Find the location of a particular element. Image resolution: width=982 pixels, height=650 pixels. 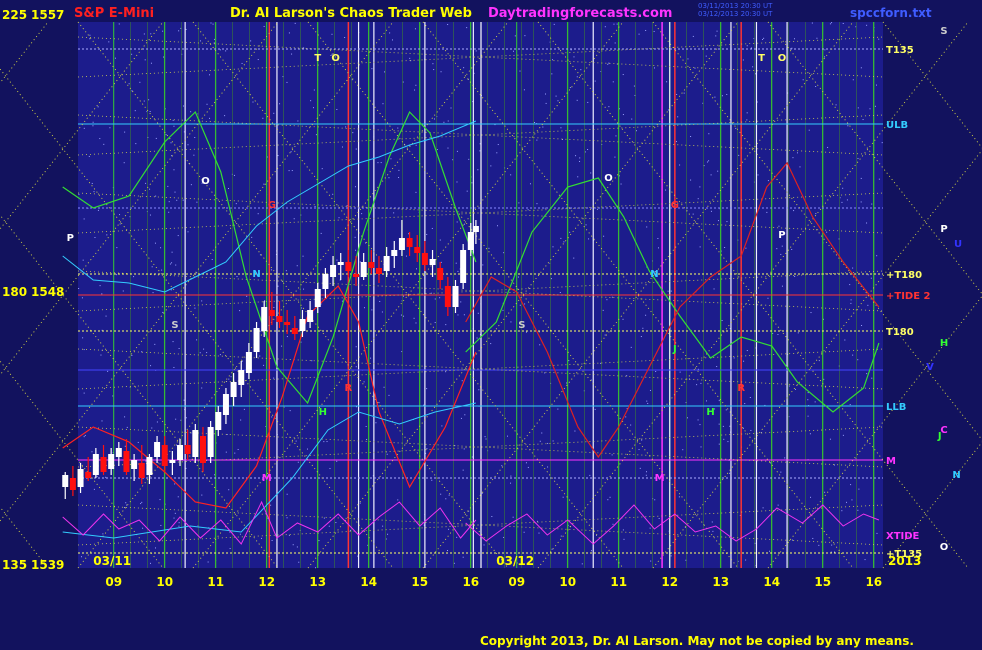

planet-marker: H is located at coordinates (323, 412).